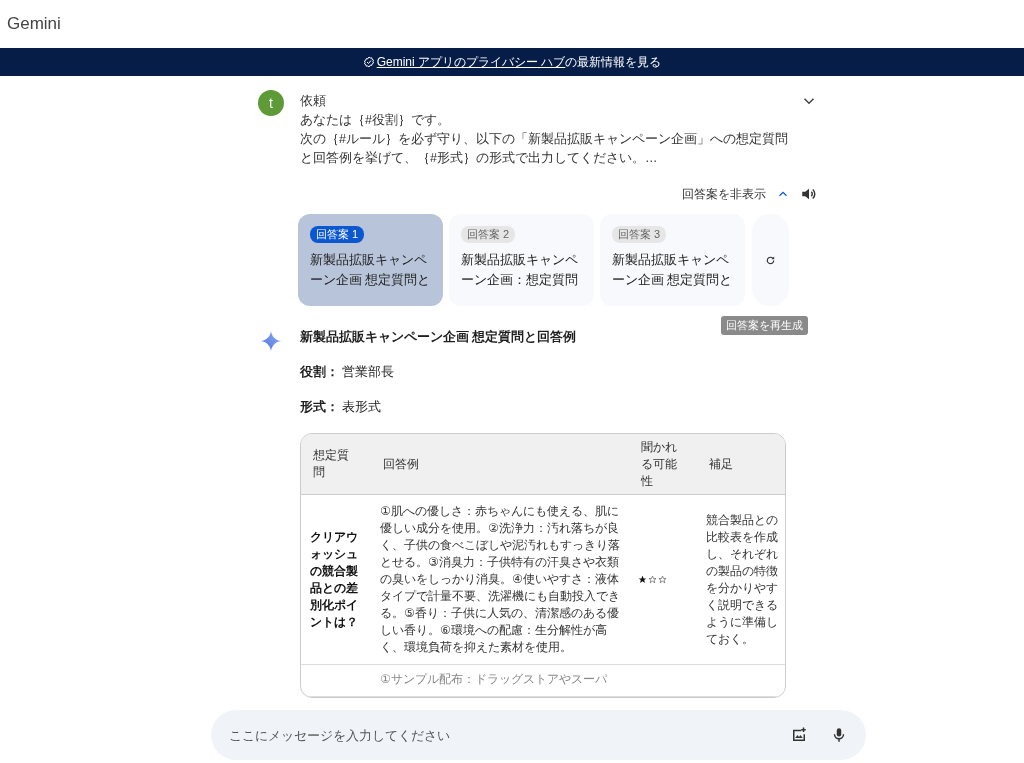 The image size is (1024, 763). Describe the element at coordinates (543, 407) in the screenshot. I see `response-field: 形式： 表形式` at that location.